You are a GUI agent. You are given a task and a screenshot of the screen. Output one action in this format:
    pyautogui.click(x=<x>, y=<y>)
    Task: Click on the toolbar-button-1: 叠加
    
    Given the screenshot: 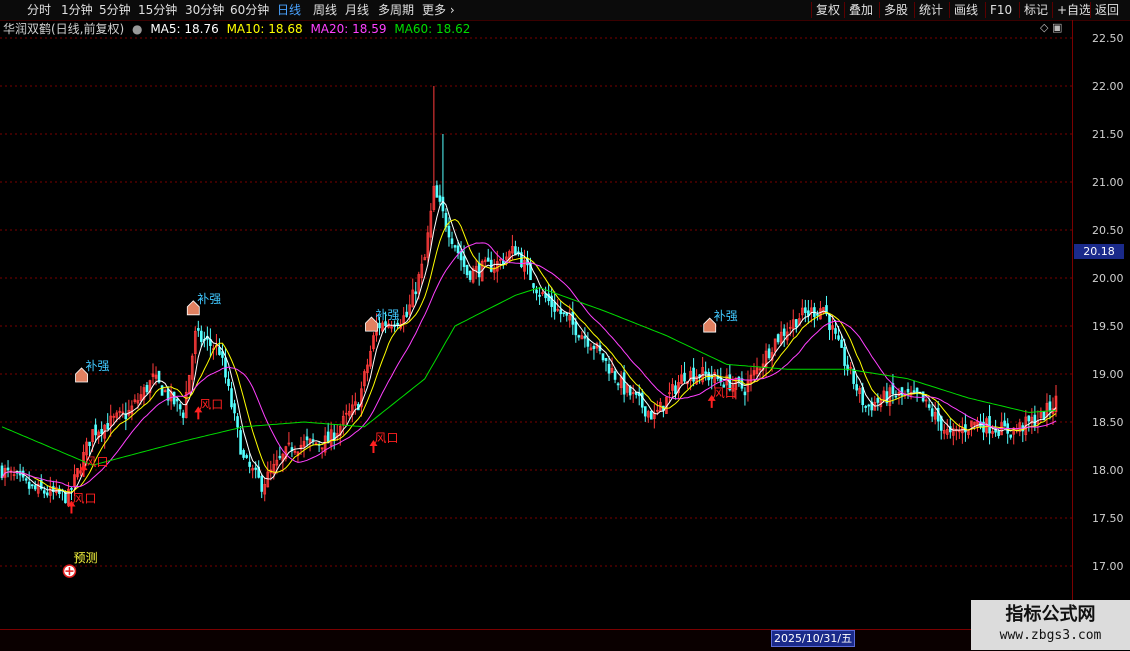 What is the action you would take?
    pyautogui.click(x=861, y=10)
    